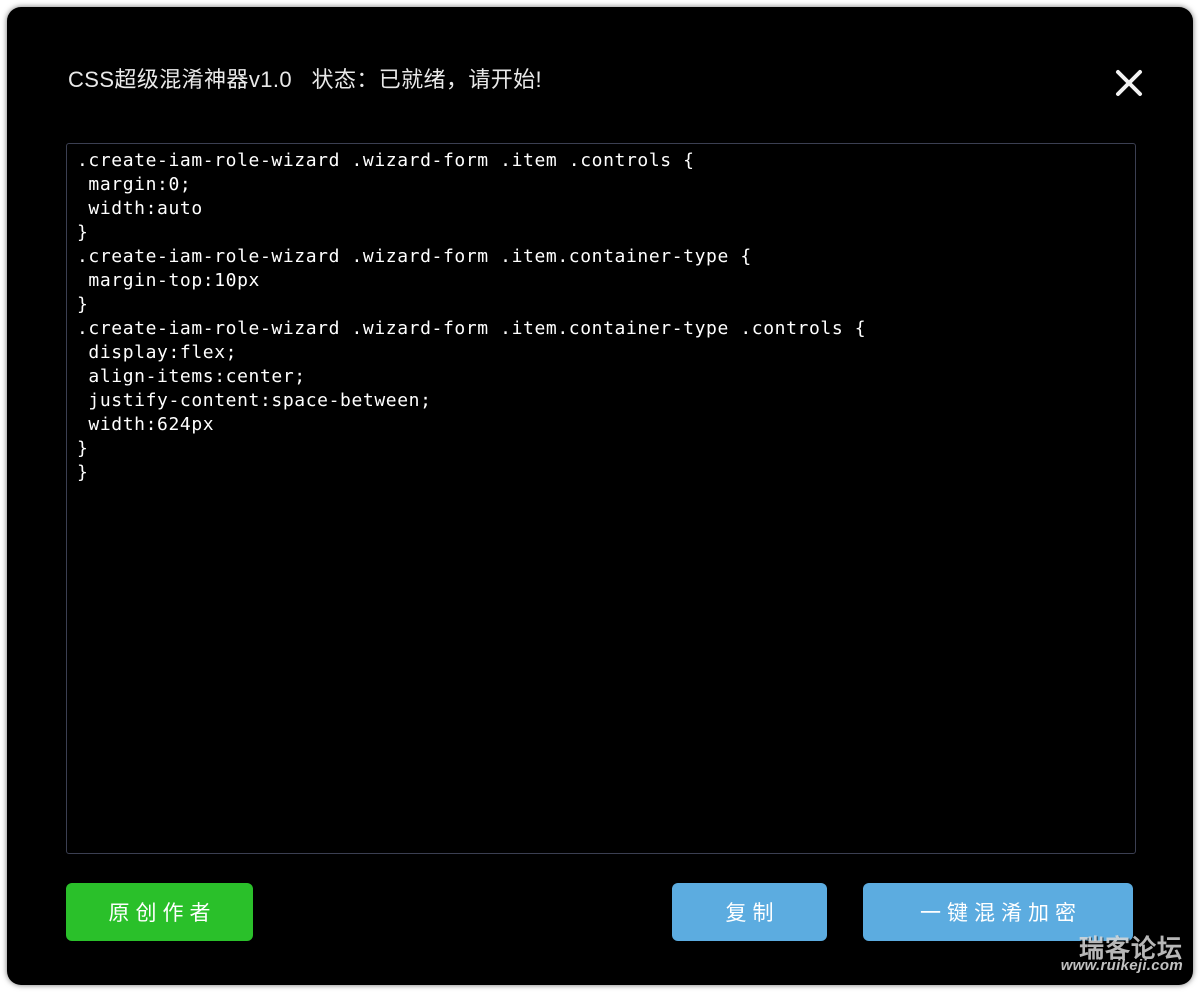 This screenshot has height=992, width=1200. What do you see at coordinates (749, 912) in the screenshot?
I see `copy-button: 复制` at bounding box center [749, 912].